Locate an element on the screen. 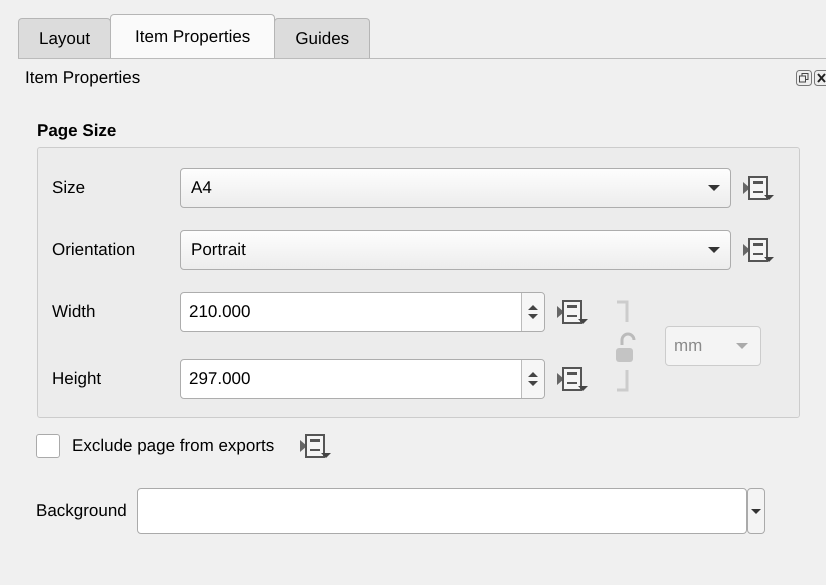 The height and width of the screenshot is (585, 826). field-label: Orientation is located at coordinates (94, 250).